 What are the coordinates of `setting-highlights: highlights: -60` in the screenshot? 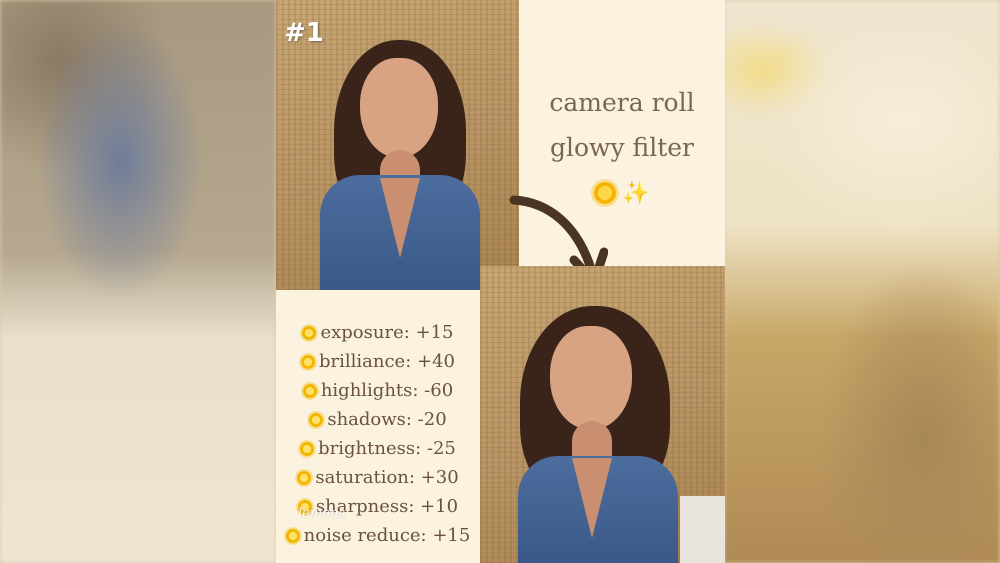 It's located at (378, 390).